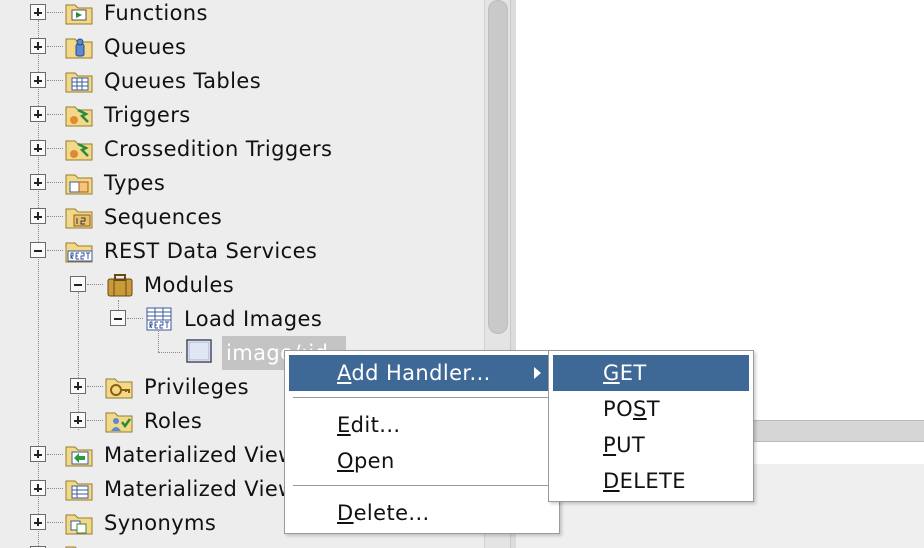 The height and width of the screenshot is (548, 924). I want to click on accelerator: P, so click(610, 445).